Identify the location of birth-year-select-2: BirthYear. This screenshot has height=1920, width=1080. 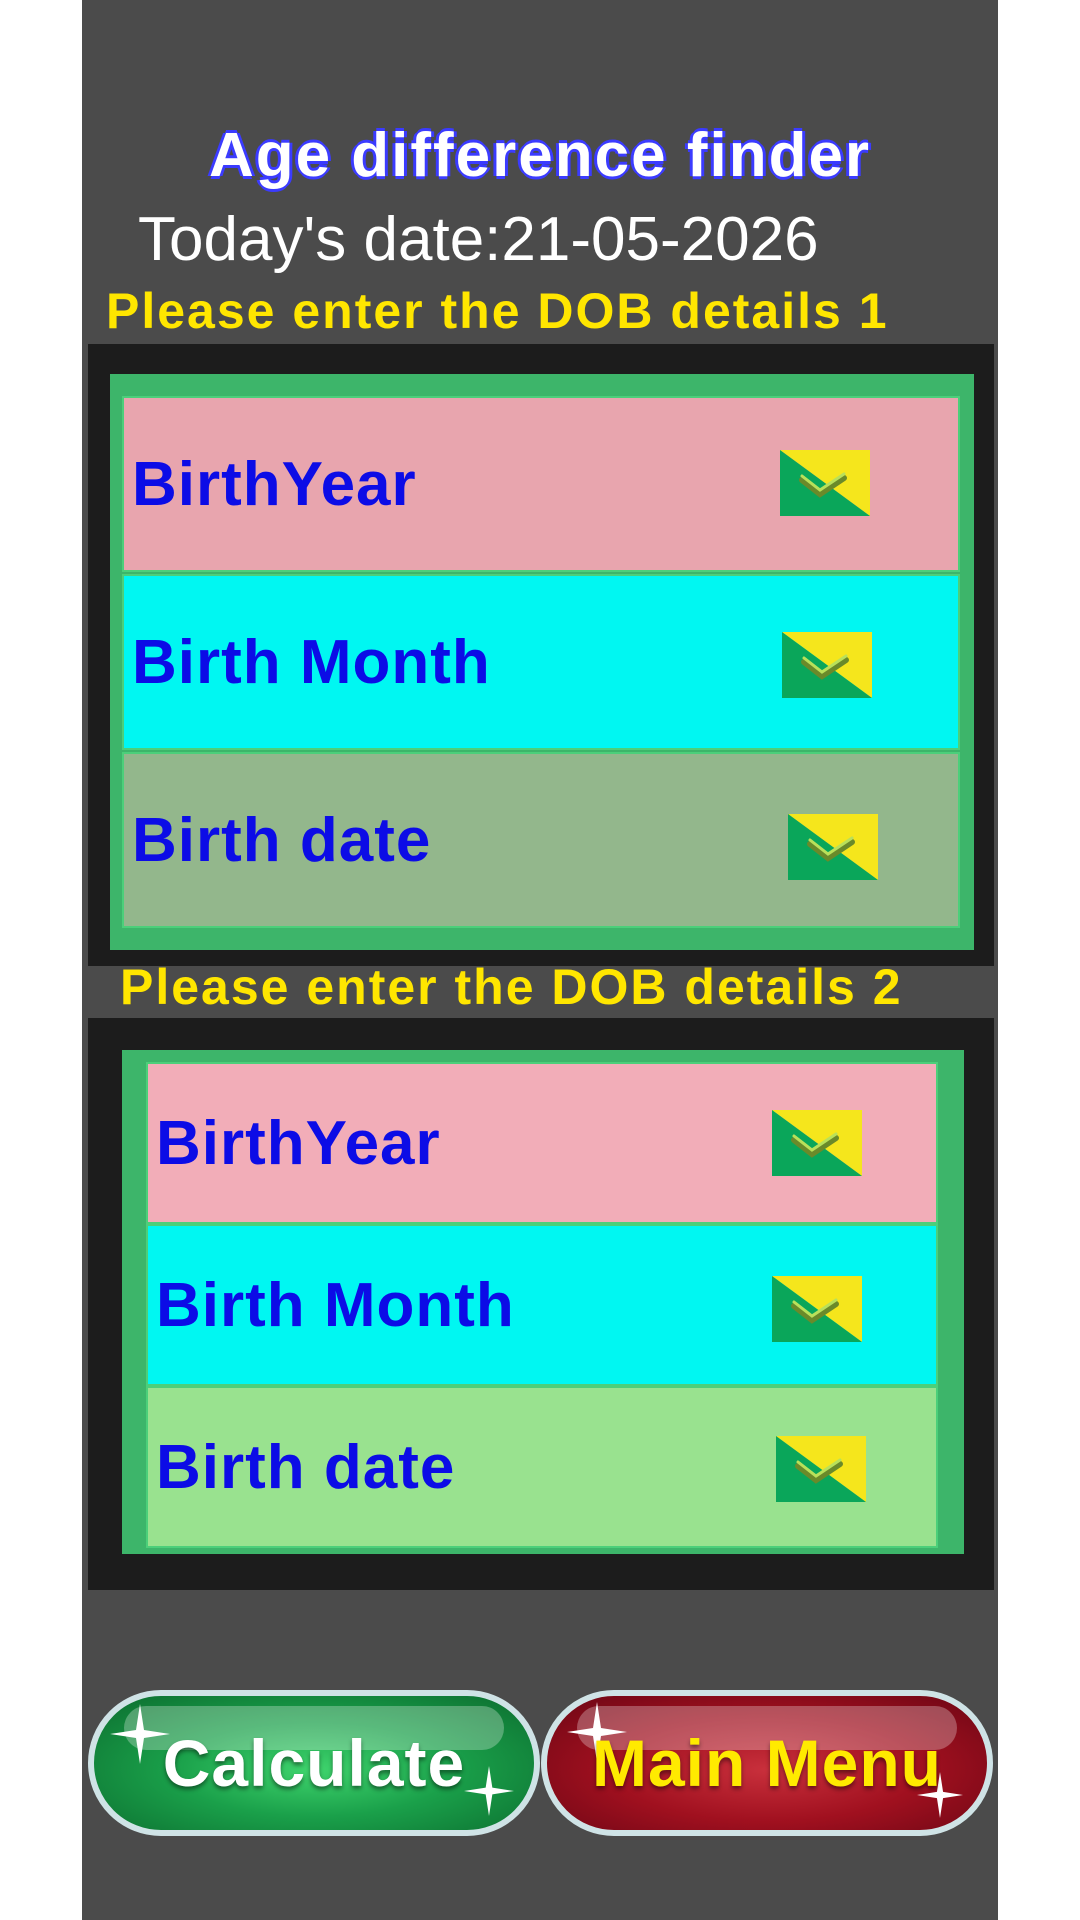
(542, 1143).